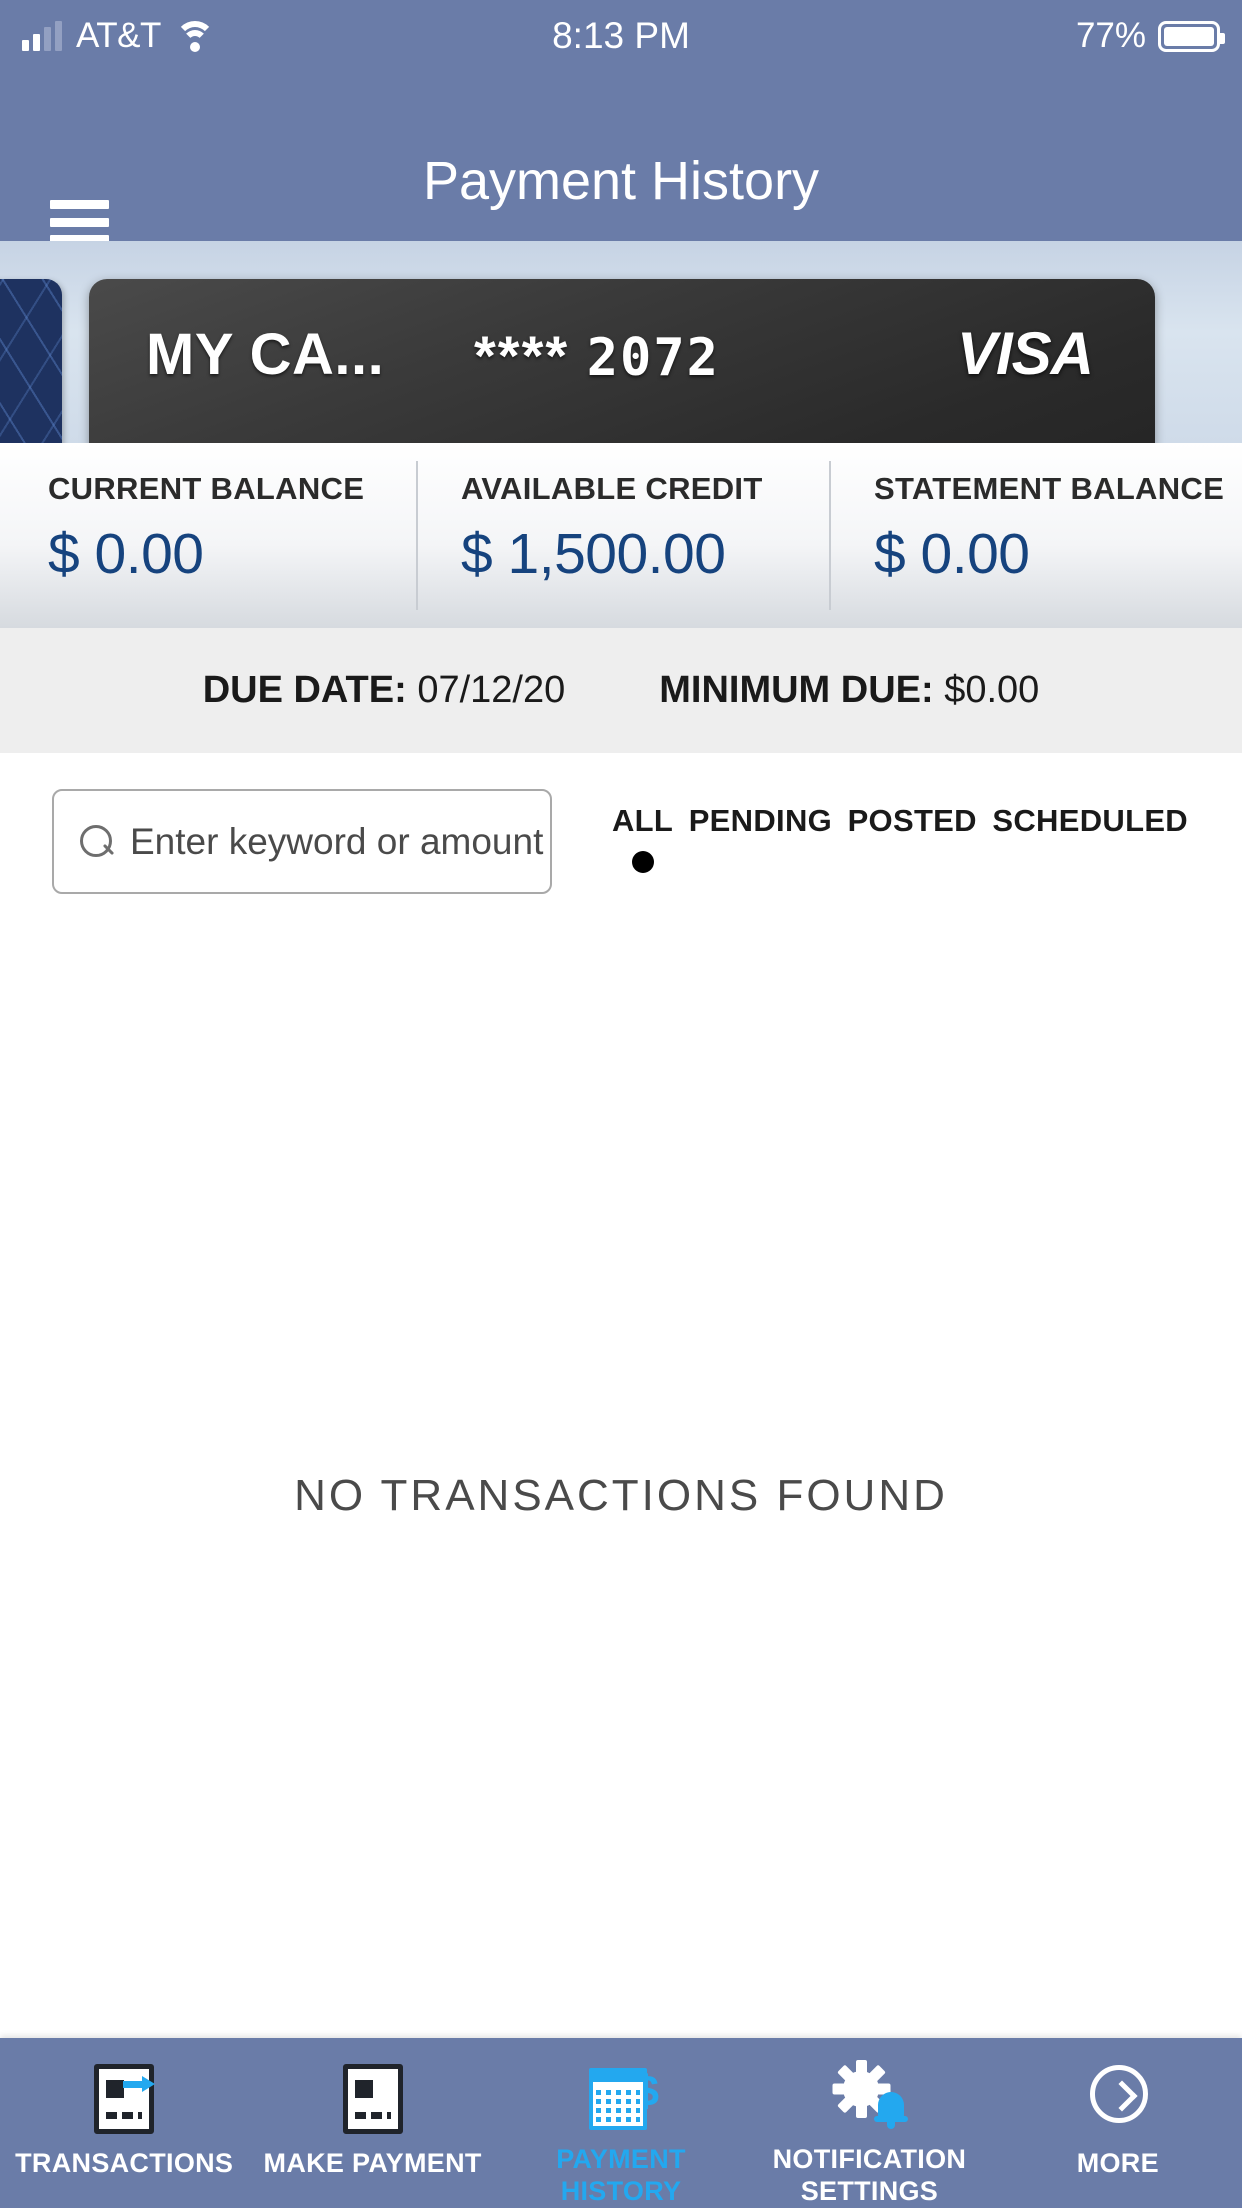 The height and width of the screenshot is (2208, 1242). Describe the element at coordinates (621, 181) in the screenshot. I see `page-title: Payment History` at that location.